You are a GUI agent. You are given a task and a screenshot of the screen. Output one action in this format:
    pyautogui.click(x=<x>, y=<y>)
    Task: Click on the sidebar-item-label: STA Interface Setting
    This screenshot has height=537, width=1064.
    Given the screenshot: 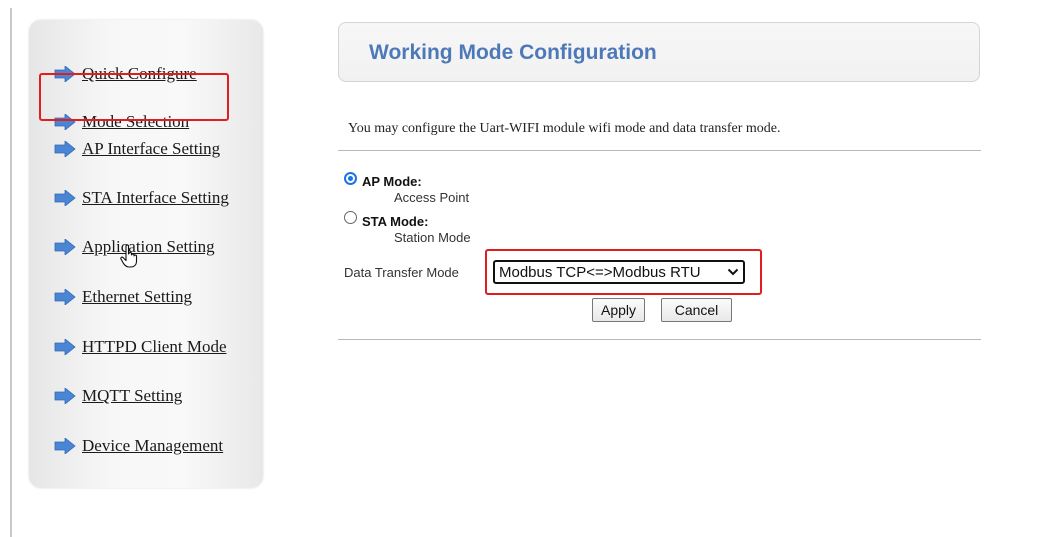 What is the action you would take?
    pyautogui.click(x=155, y=197)
    